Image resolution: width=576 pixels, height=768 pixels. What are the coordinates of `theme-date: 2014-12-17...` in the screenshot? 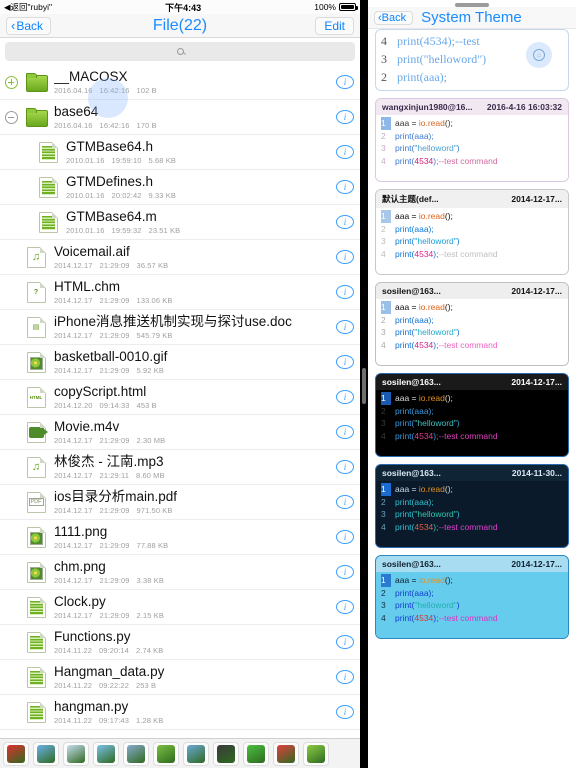 It's located at (536, 382).